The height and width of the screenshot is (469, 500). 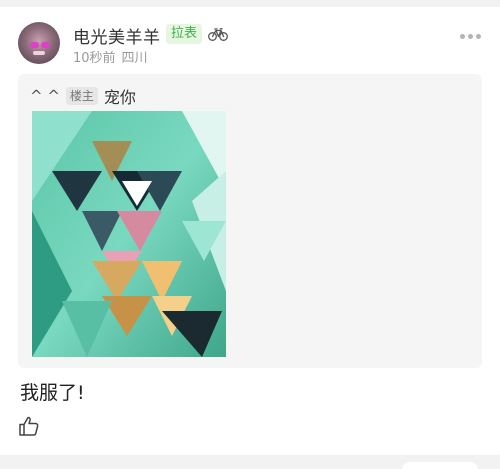 I want to click on avatar-eye-right, so click(x=45, y=45).